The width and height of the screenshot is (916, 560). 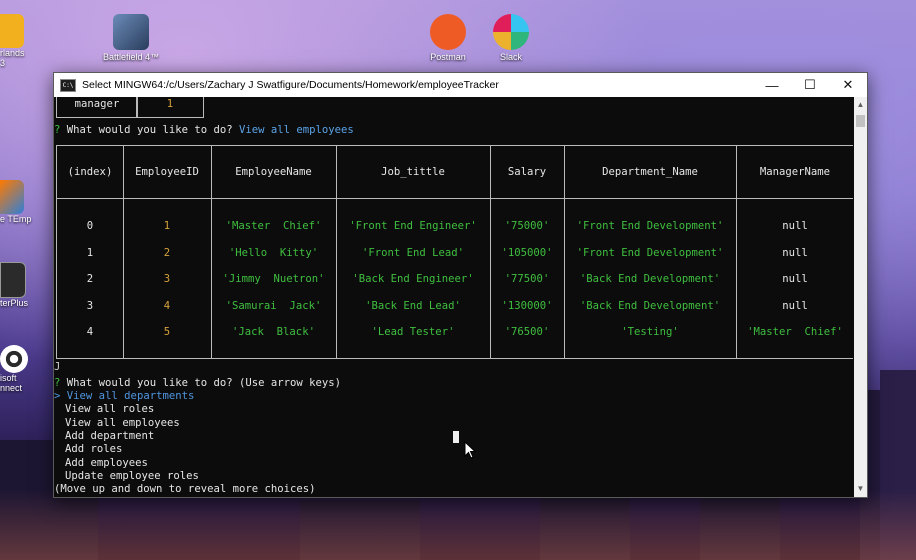 I want to click on cell-salary: '77500', so click(x=527, y=279).